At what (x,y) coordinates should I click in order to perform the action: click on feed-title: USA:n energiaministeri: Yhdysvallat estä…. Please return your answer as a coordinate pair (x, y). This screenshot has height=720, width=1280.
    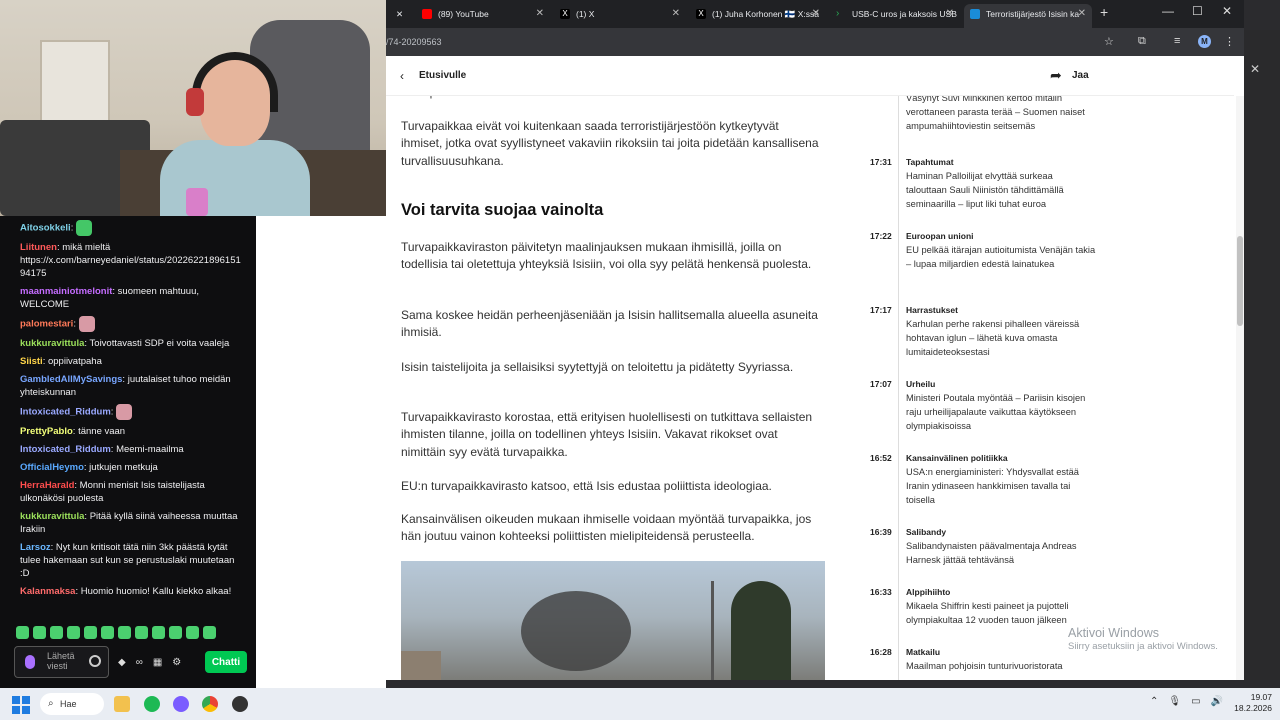
    Looking at the image, I should click on (1001, 486).